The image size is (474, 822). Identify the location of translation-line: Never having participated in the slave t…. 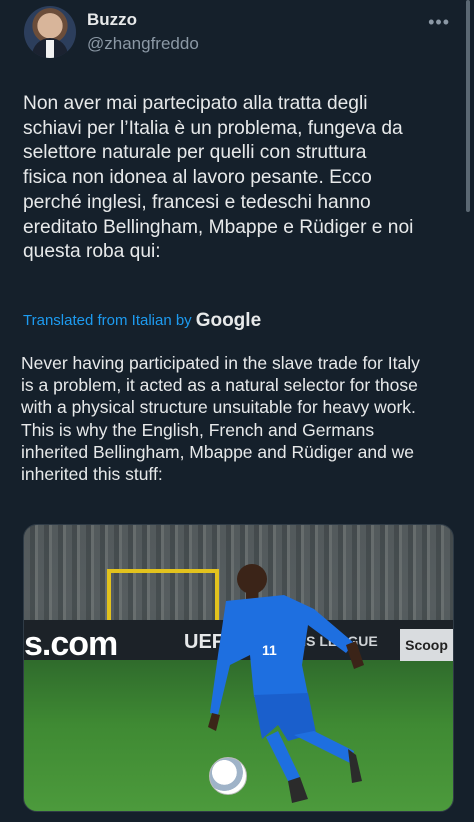
(220, 363).